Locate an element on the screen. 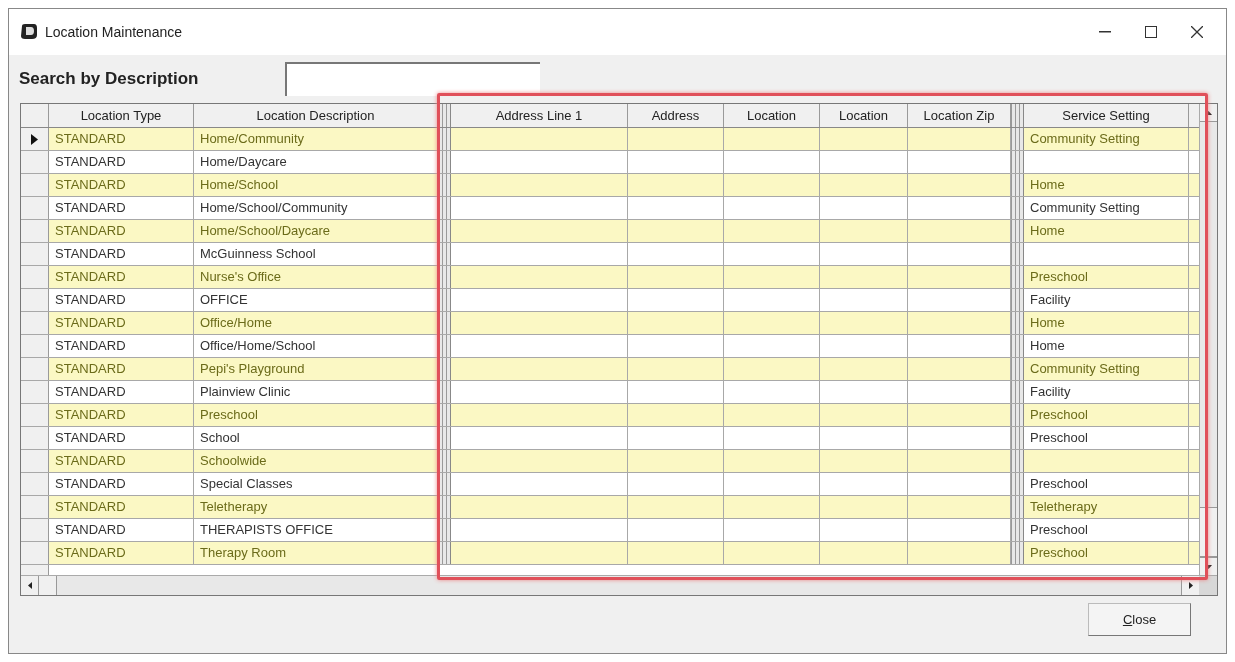  table-cell-text: School is located at coordinates (220, 438).